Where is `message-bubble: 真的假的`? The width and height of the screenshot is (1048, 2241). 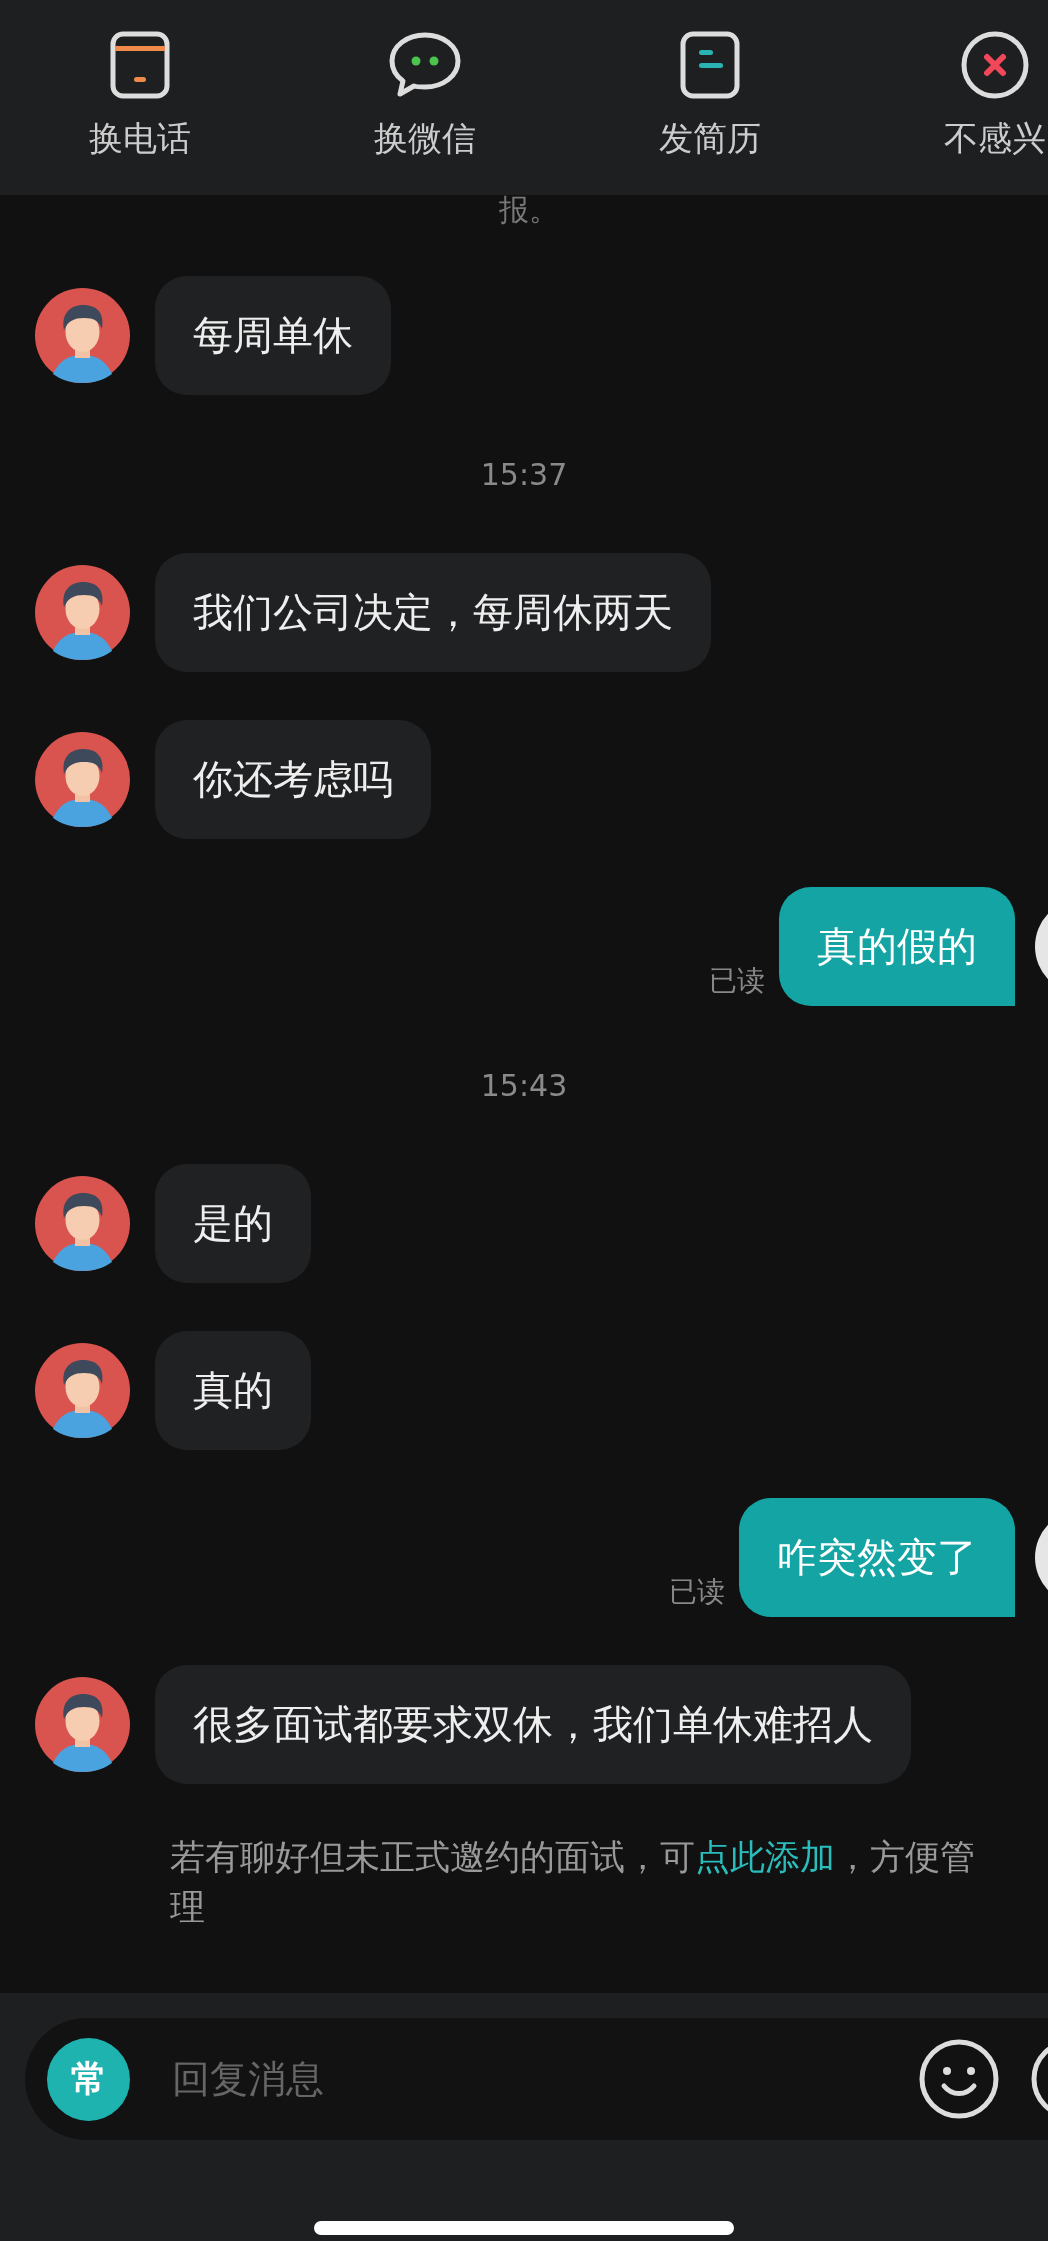
message-bubble: 真的假的 is located at coordinates (897, 946).